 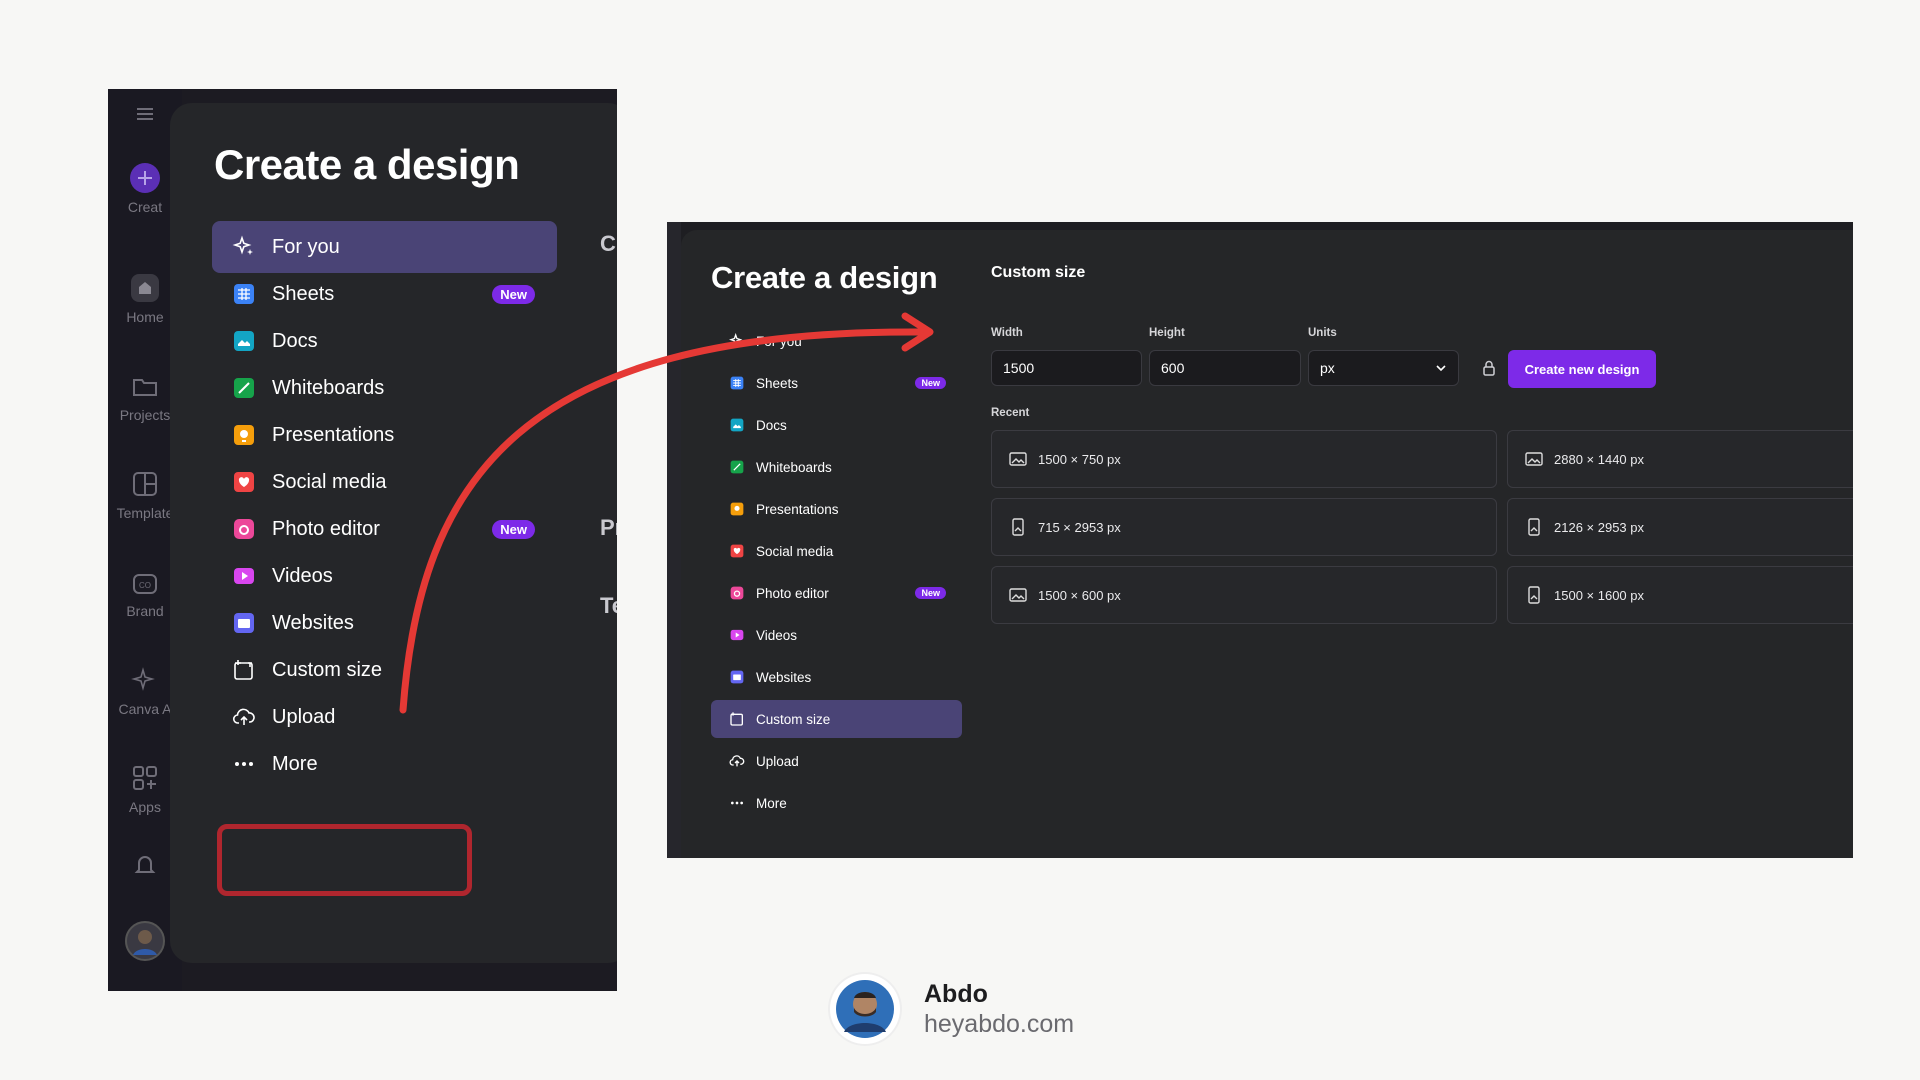 I want to click on recent-size-label: 2880 × 1440 px, so click(x=1599, y=459).